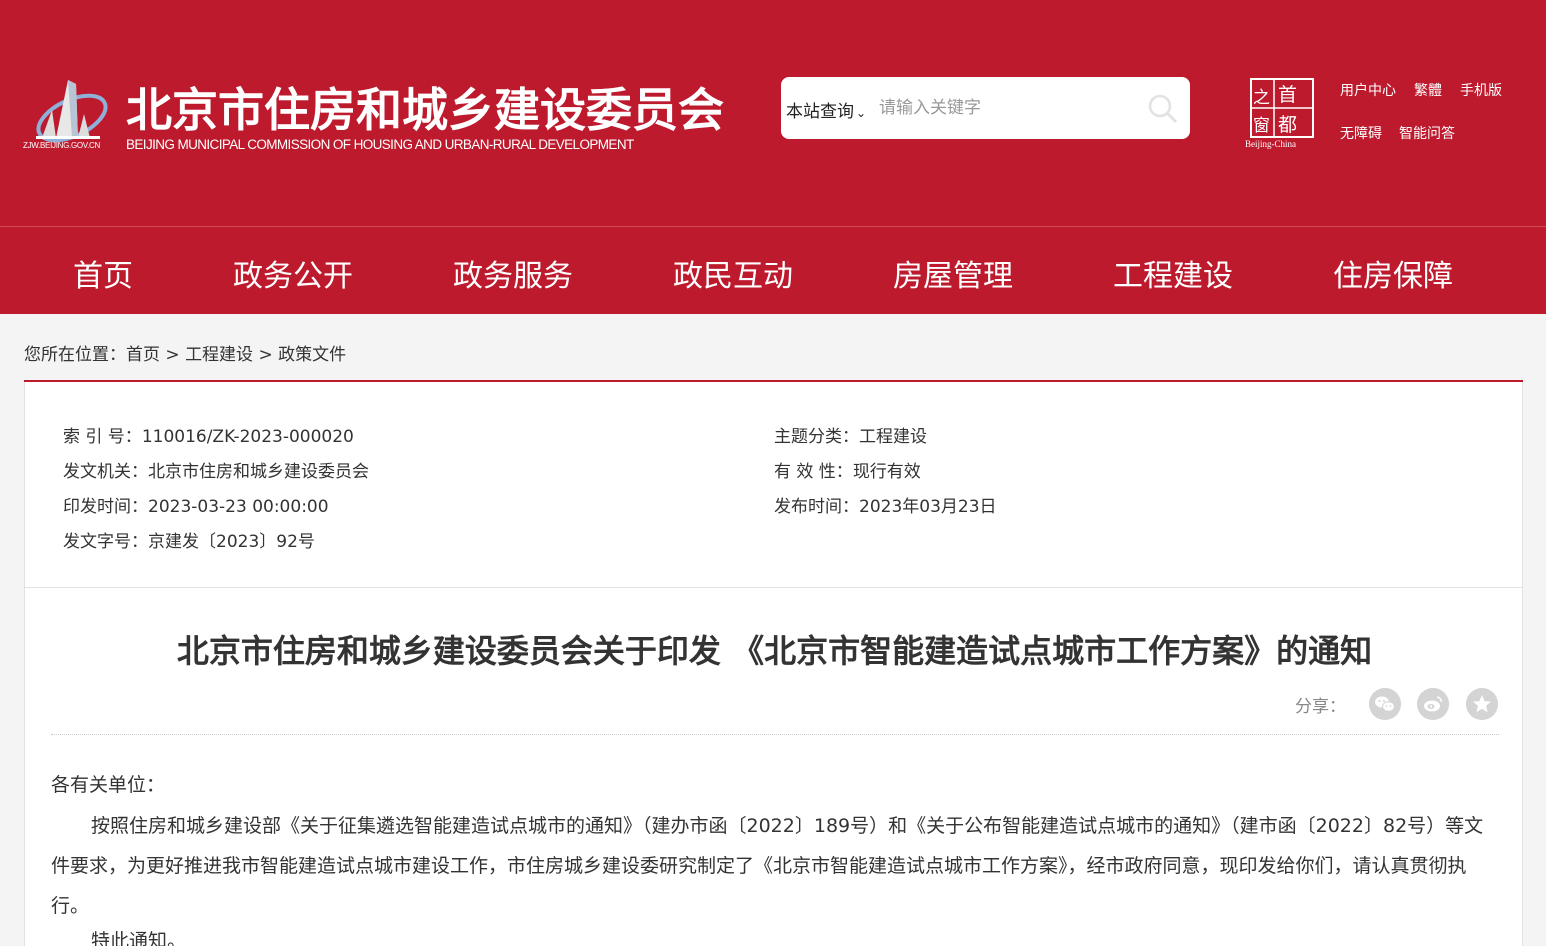  I want to click on logo-url-text: ZJW.BEIJING.GOV.CN, so click(61, 145).